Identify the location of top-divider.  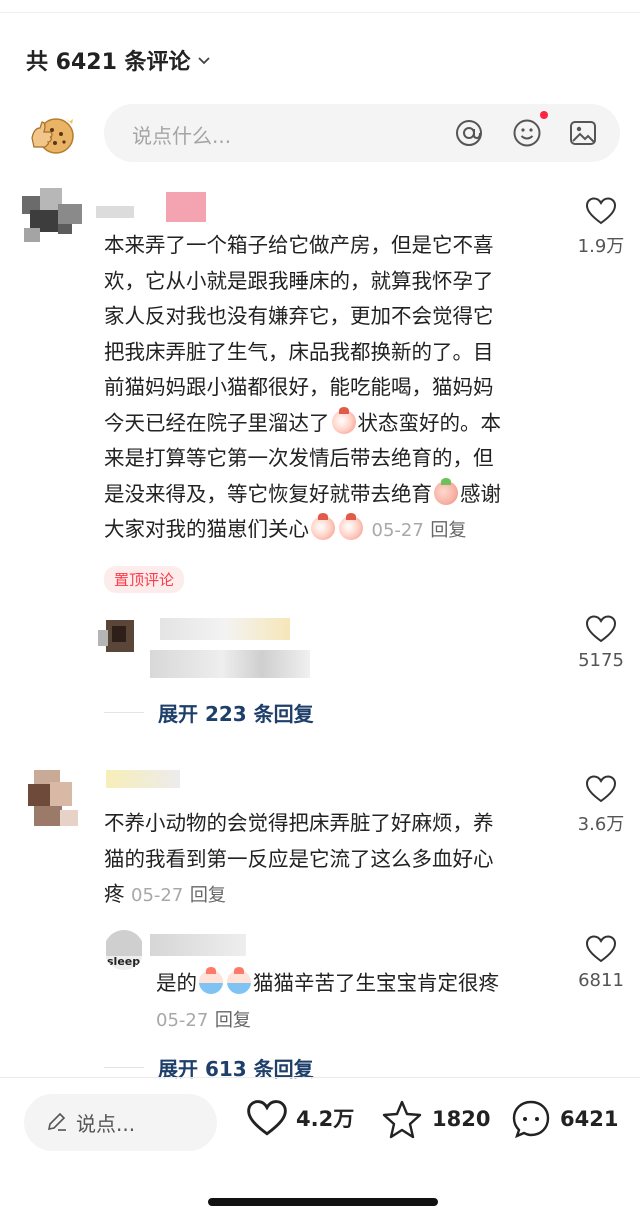
(320, 12).